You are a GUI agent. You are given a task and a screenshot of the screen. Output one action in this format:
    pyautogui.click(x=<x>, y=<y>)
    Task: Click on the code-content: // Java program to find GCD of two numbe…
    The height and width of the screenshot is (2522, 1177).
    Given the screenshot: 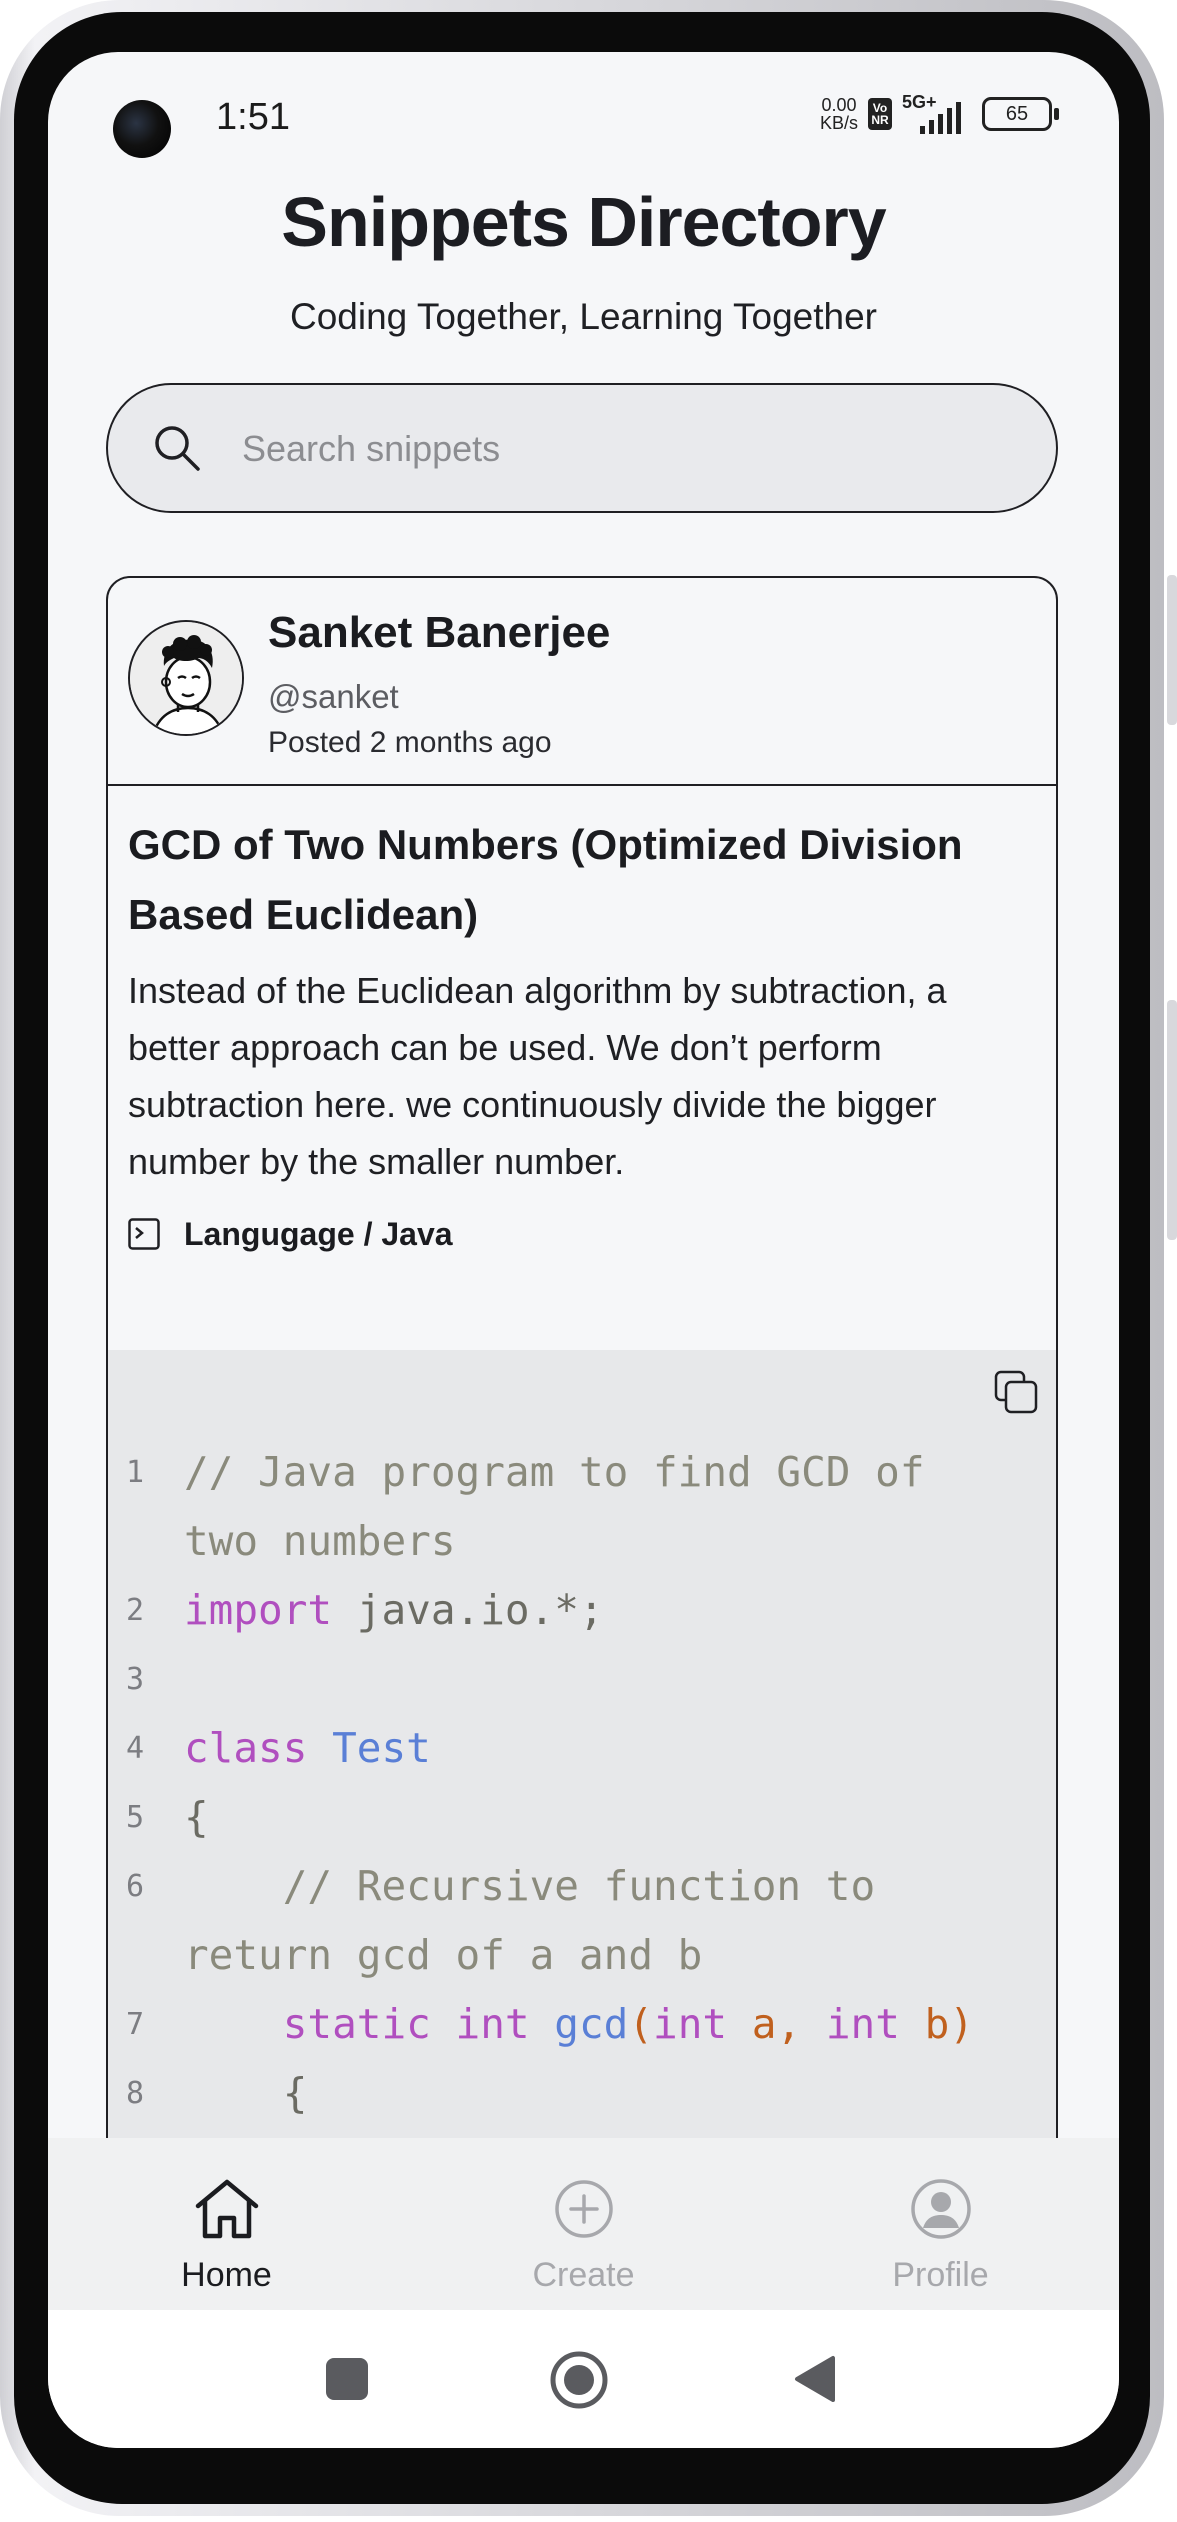 What is the action you would take?
    pyautogui.click(x=620, y=1507)
    